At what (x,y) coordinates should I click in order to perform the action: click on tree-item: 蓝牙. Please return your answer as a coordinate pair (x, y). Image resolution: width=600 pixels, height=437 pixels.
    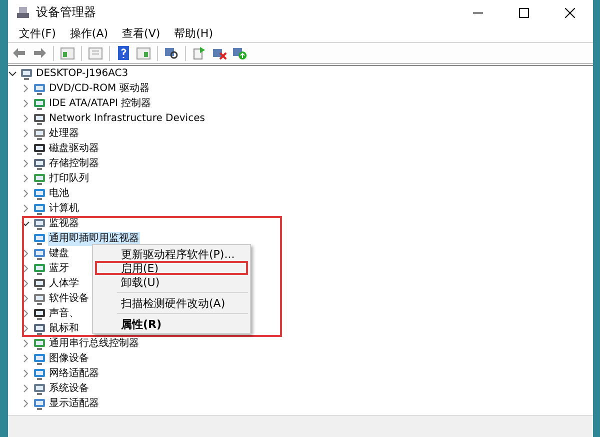
    Looking at the image, I should click on (59, 269).